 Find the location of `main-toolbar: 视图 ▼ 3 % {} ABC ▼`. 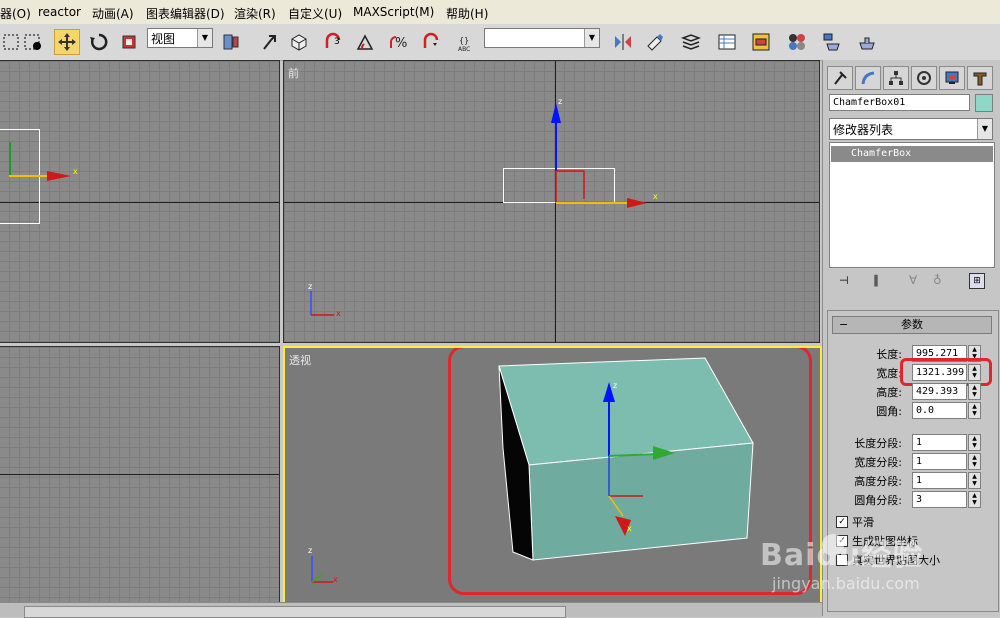

main-toolbar: 视图 ▼ 3 % {} ABC ▼ is located at coordinates (500, 42).